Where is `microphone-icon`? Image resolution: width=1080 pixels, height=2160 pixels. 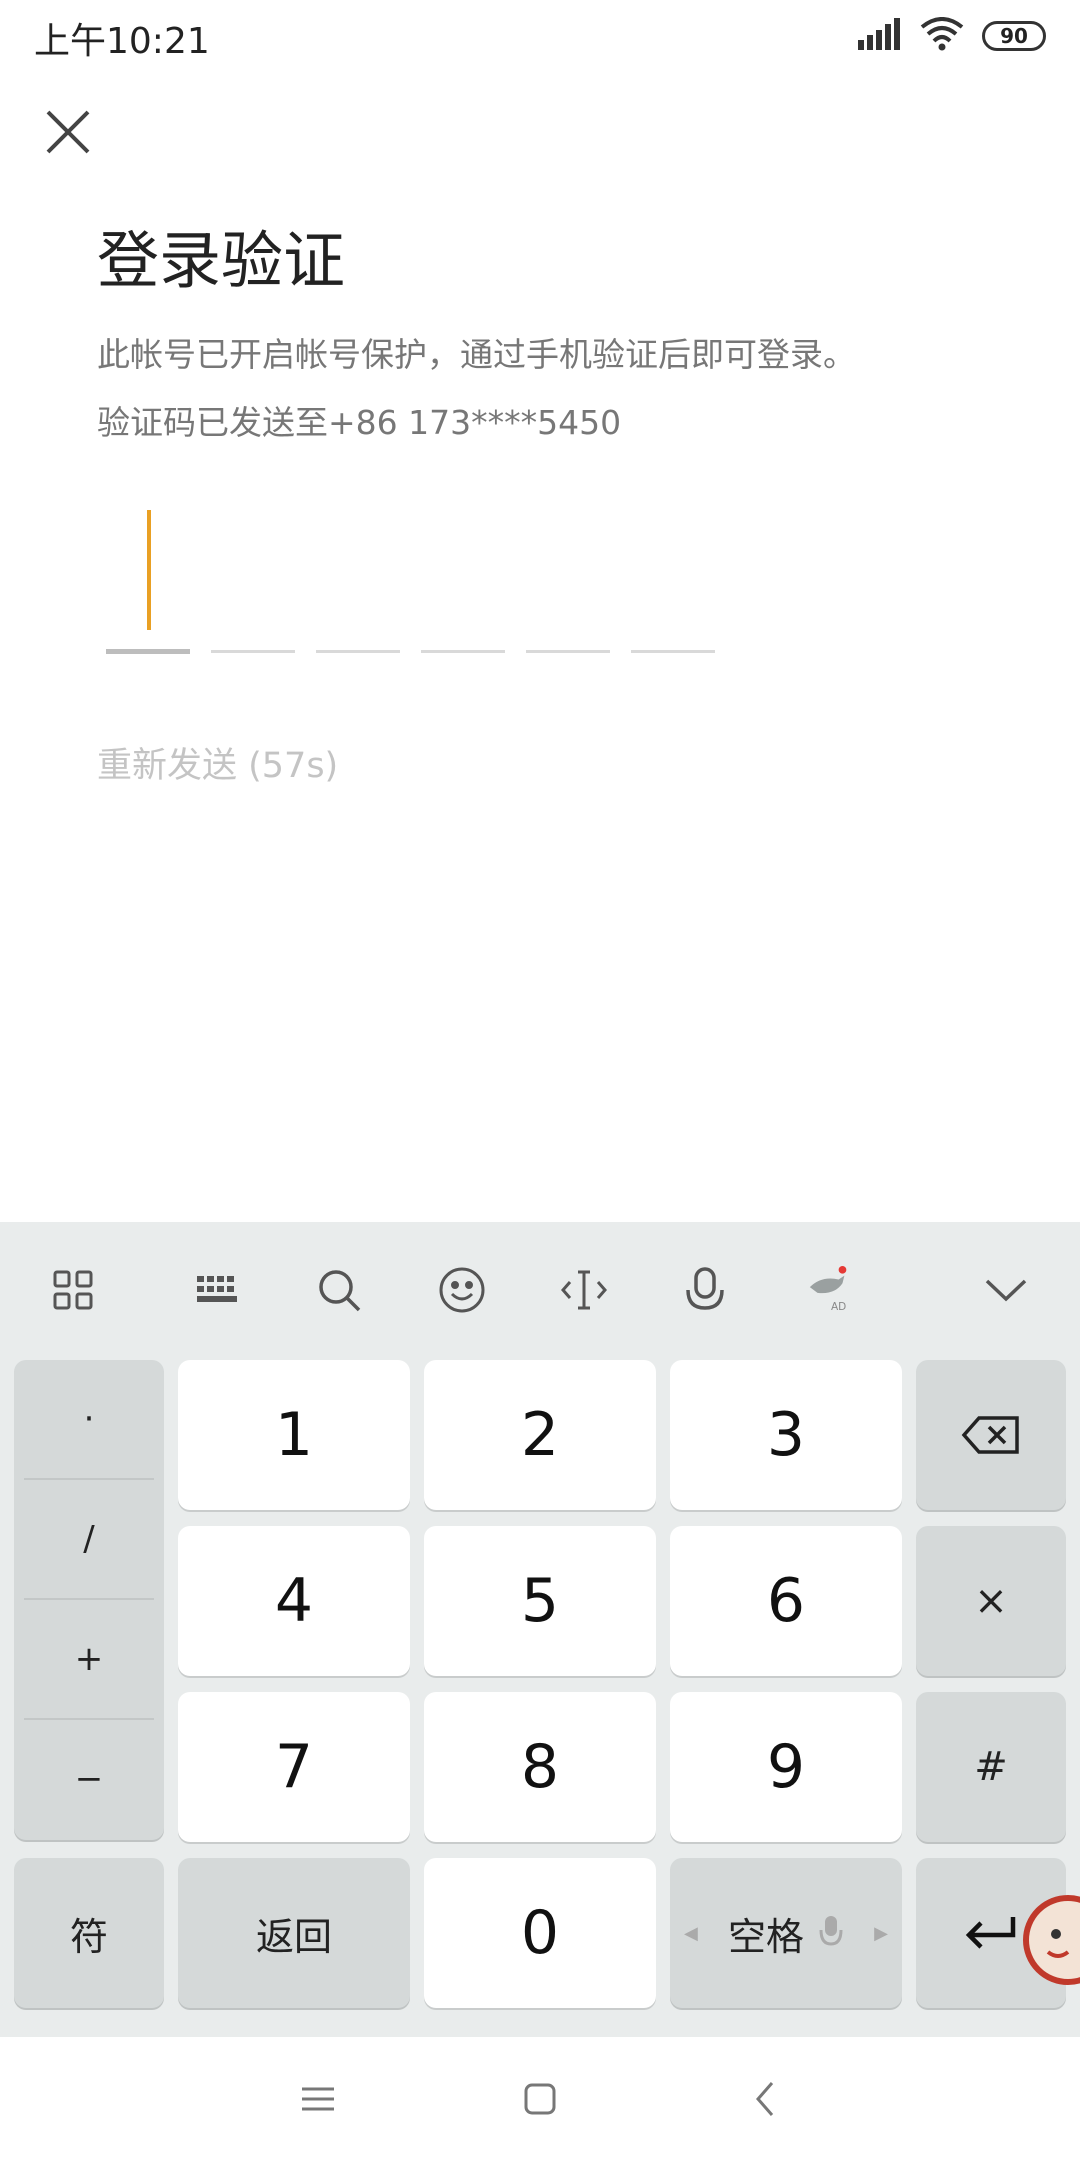
microphone-icon is located at coordinates (705, 1290).